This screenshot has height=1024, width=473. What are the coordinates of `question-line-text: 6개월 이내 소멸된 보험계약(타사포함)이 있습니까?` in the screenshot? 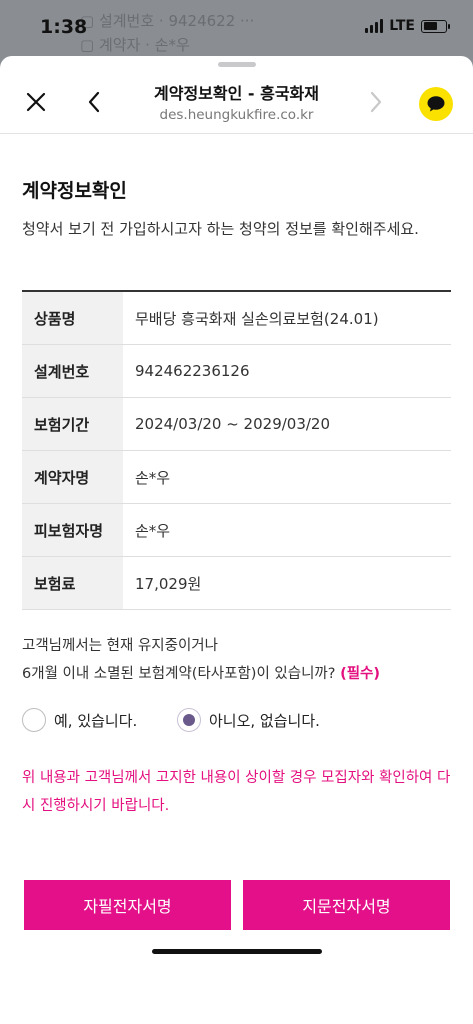 It's located at (179, 674).